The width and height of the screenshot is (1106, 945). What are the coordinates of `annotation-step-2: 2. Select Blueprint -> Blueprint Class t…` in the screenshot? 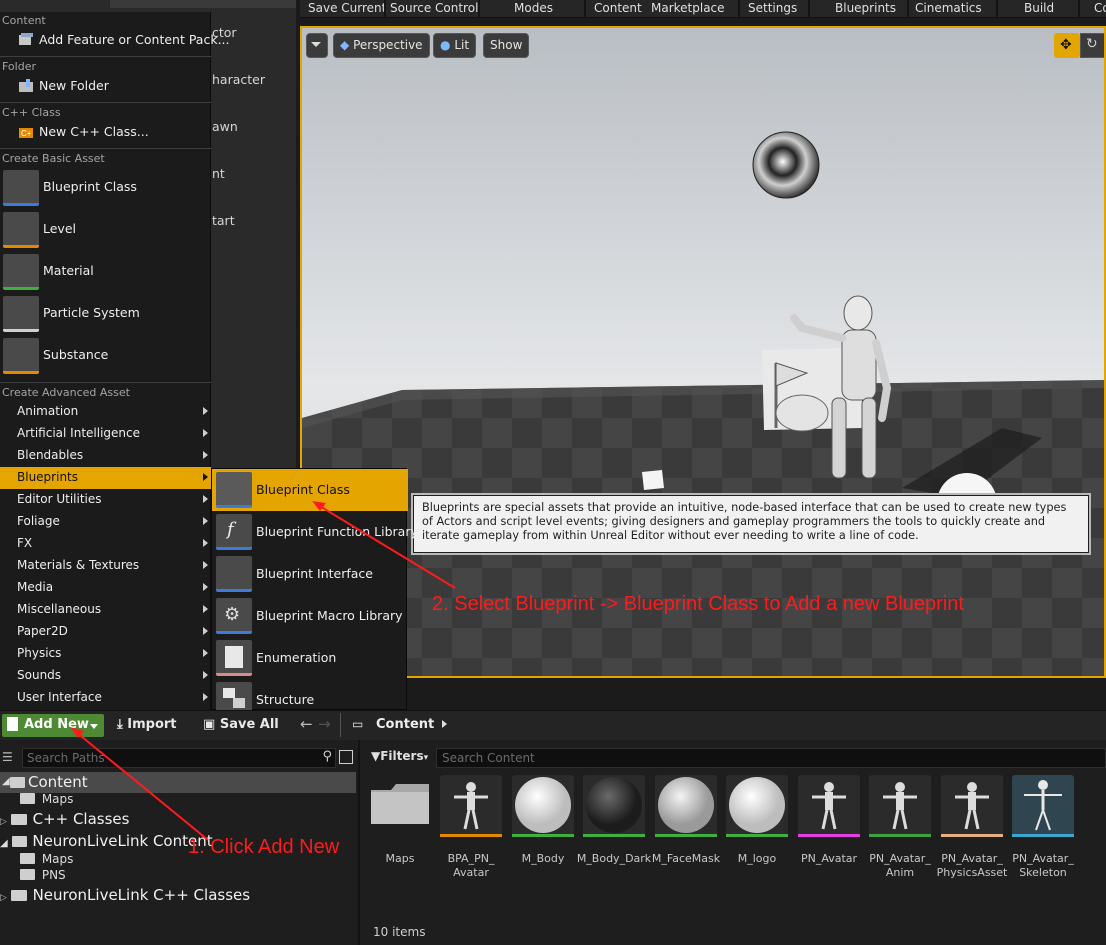 It's located at (698, 604).